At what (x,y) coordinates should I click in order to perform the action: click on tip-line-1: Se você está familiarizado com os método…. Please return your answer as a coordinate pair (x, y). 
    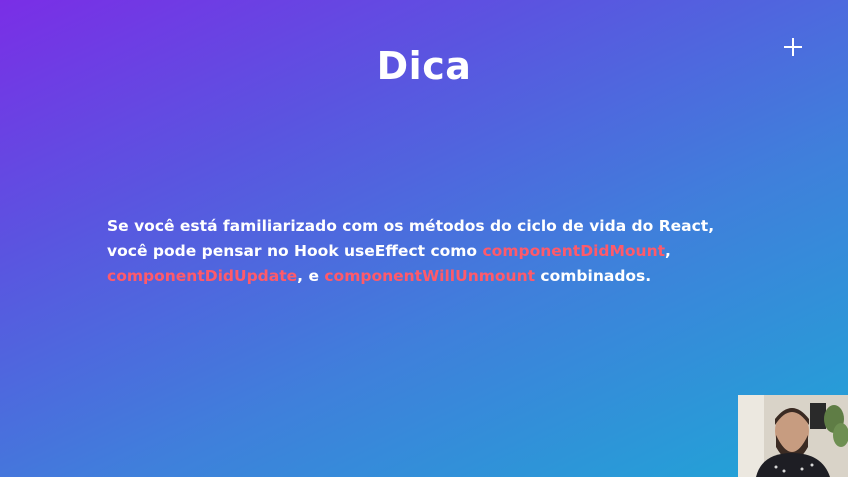
    Looking at the image, I should click on (411, 226).